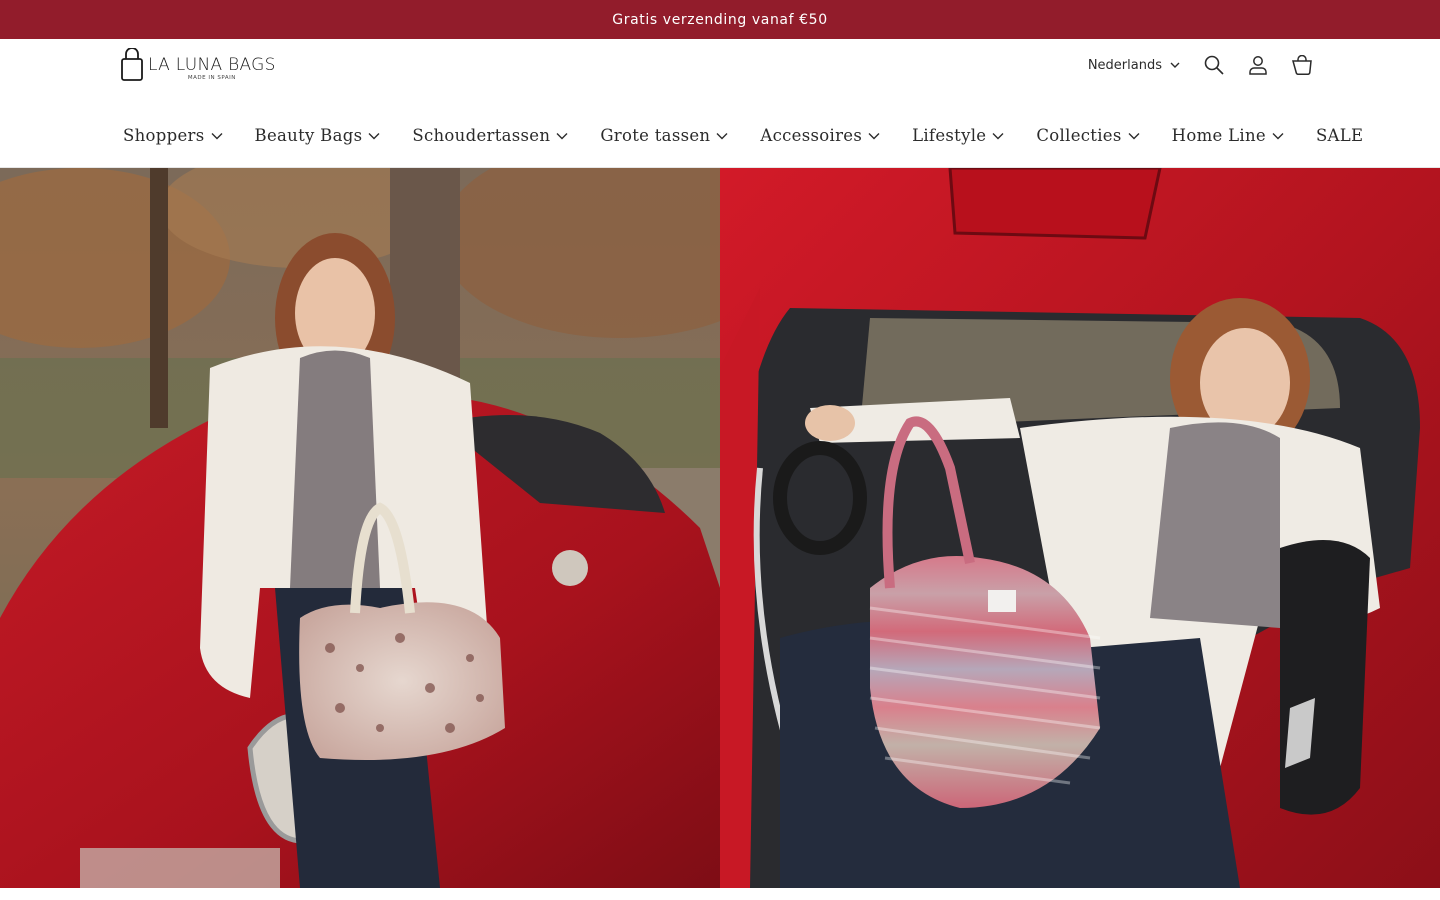  I want to click on nav-item-label: Lifestyle, so click(949, 135).